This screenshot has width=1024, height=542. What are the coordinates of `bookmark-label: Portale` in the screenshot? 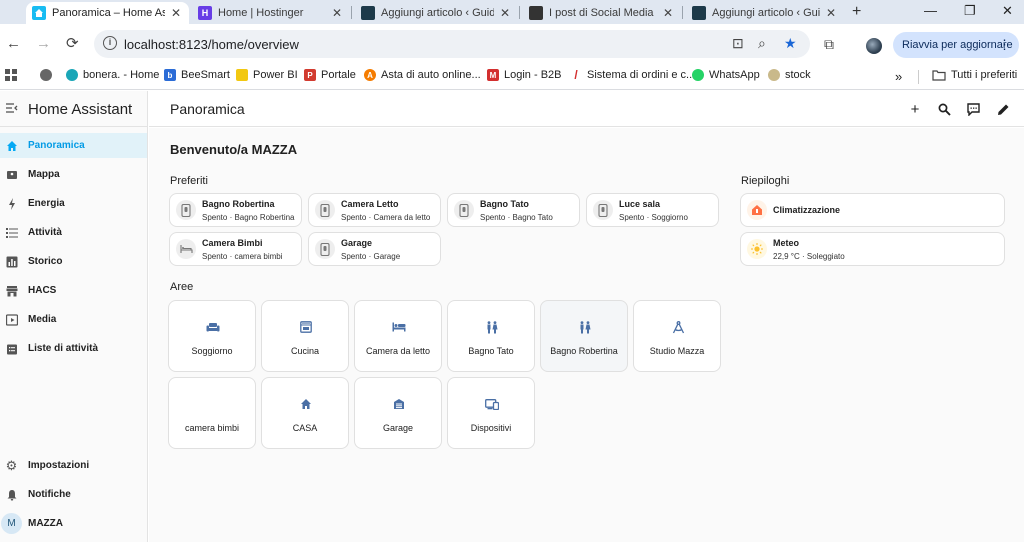 It's located at (338, 75).